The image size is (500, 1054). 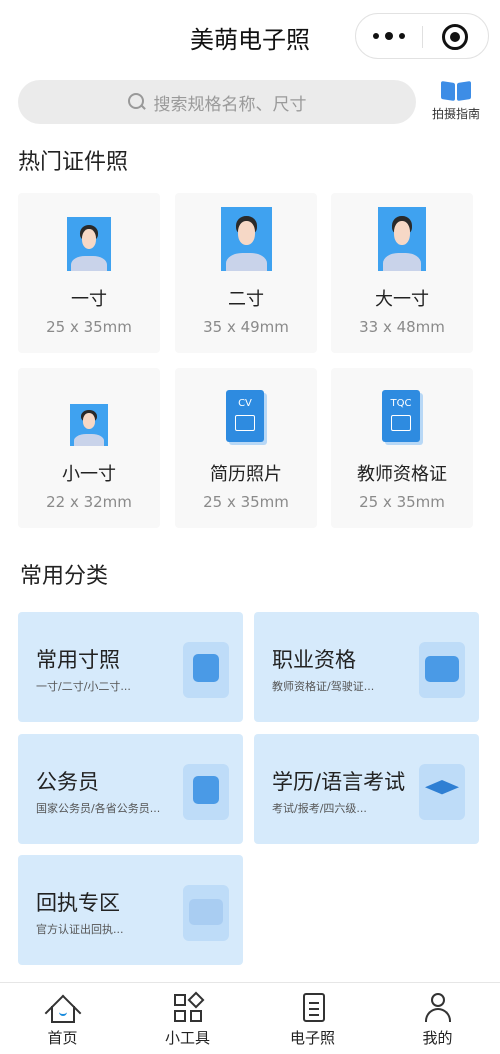 What do you see at coordinates (339, 782) in the screenshot?
I see `category-name: 学历/语言考试` at bounding box center [339, 782].